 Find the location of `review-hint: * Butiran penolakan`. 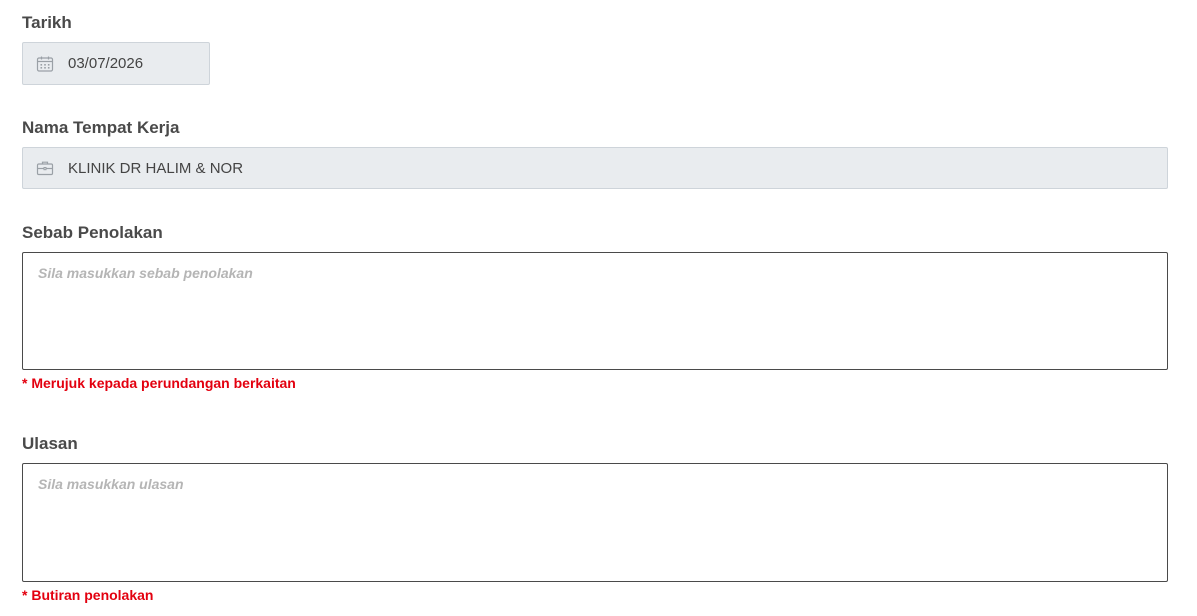

review-hint: * Butiran penolakan is located at coordinates (88, 595).